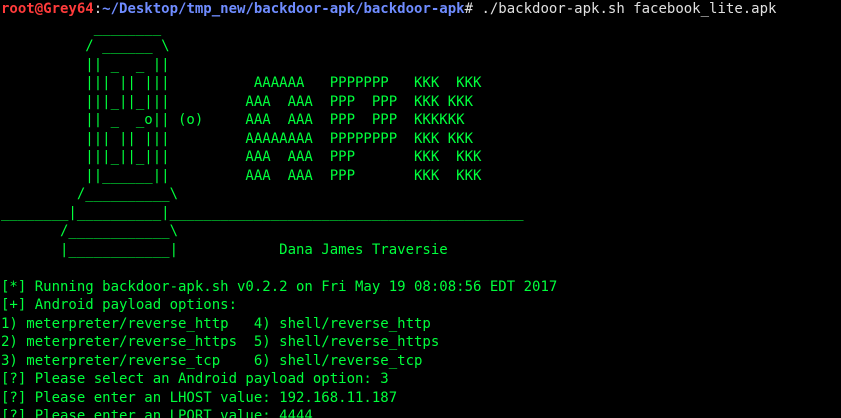 This screenshot has width=841, height=418. What do you see at coordinates (241, 175) in the screenshot?
I see `banner-line: ||______|| AAA AAA PPP KKK KKK` at bounding box center [241, 175].